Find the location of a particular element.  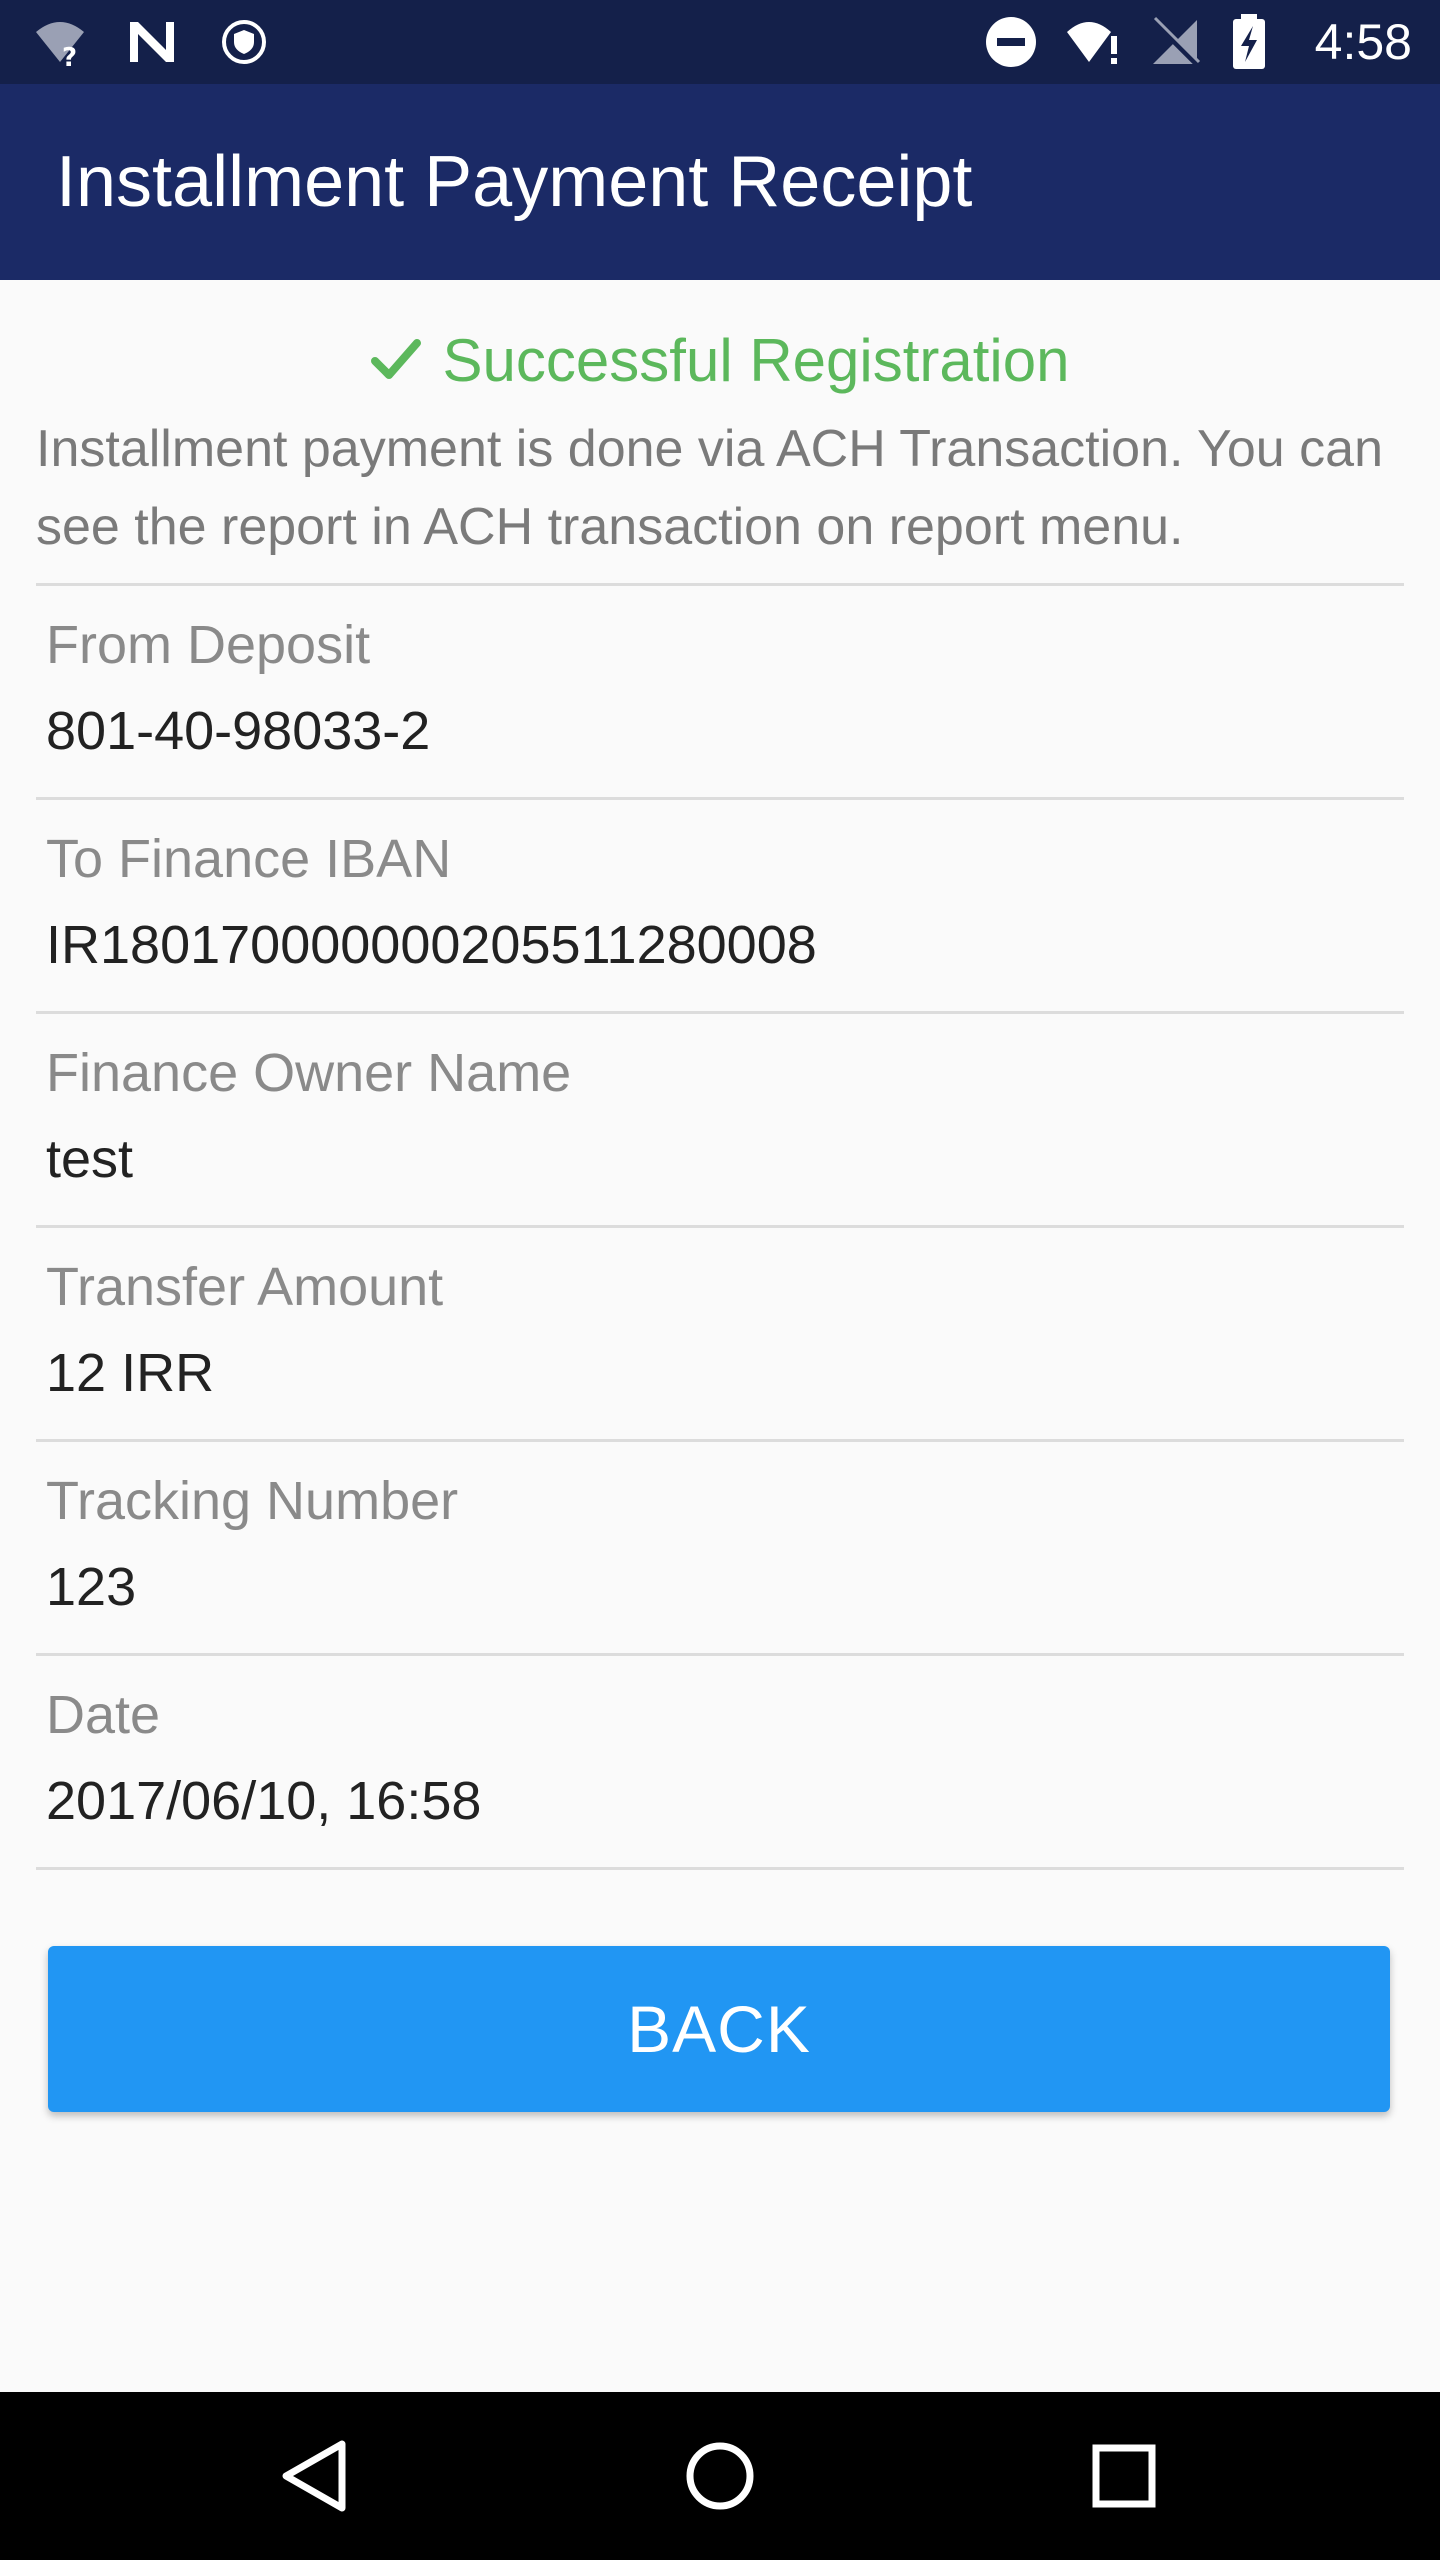

nav-bar is located at coordinates (720, 2476).